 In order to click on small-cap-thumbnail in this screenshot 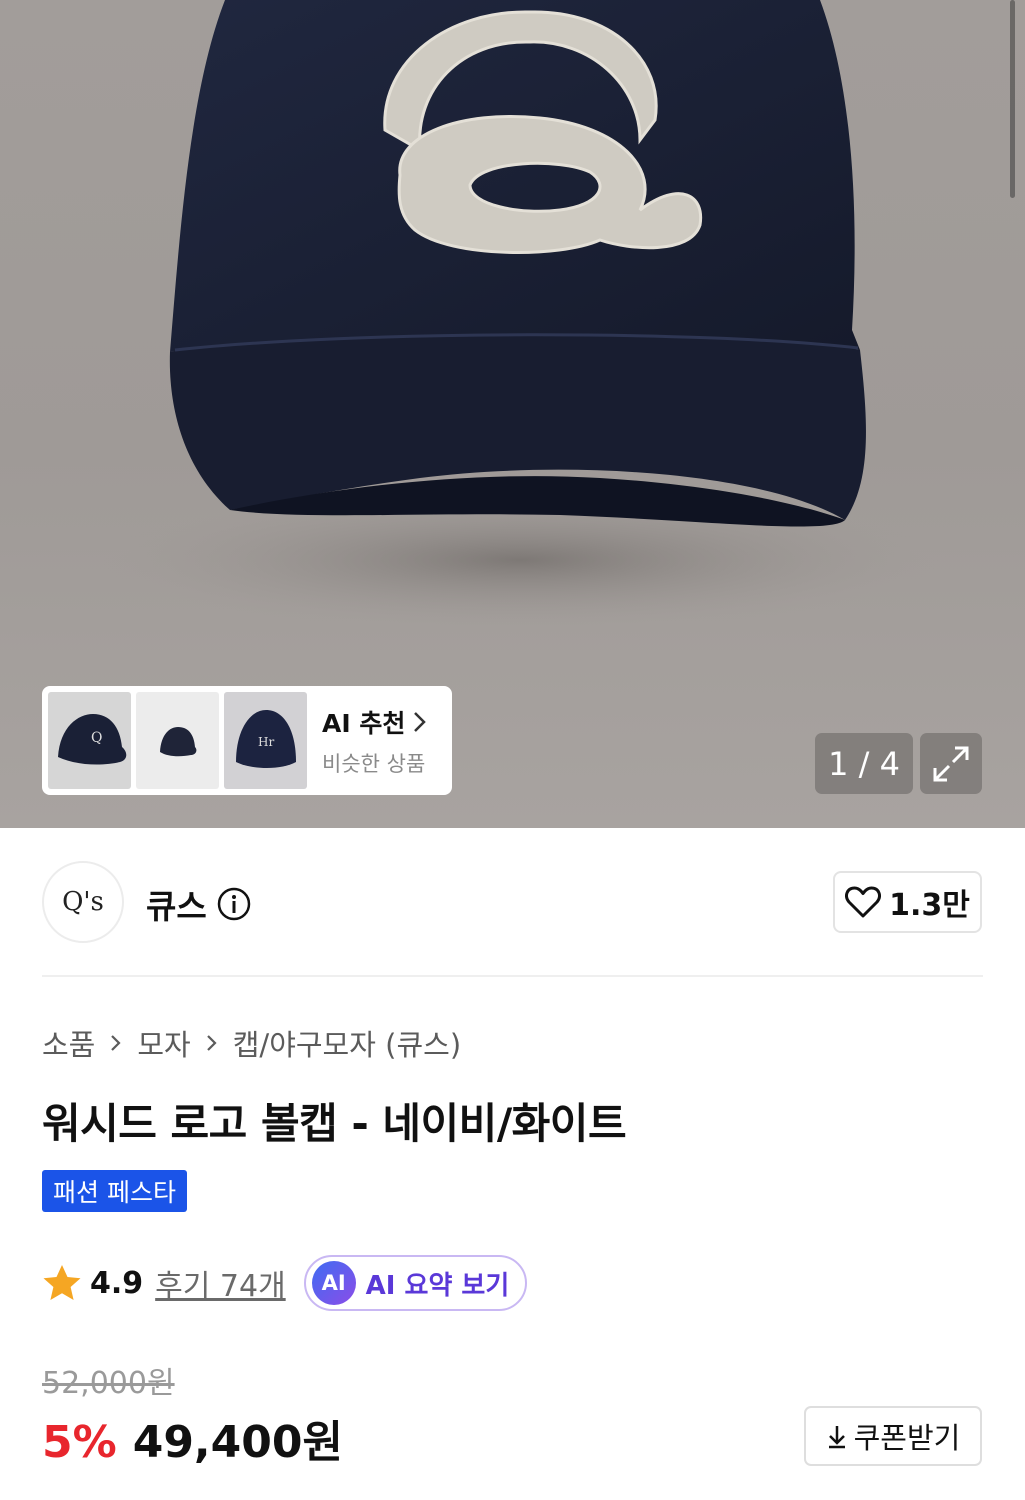, I will do `click(177, 740)`.